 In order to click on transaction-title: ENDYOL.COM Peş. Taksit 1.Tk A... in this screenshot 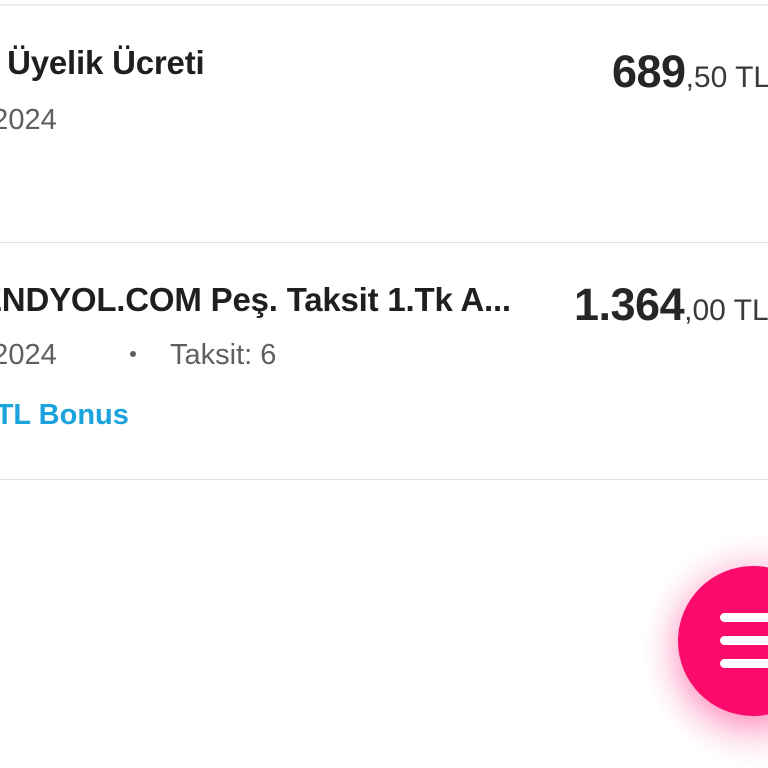, I will do `click(255, 299)`.